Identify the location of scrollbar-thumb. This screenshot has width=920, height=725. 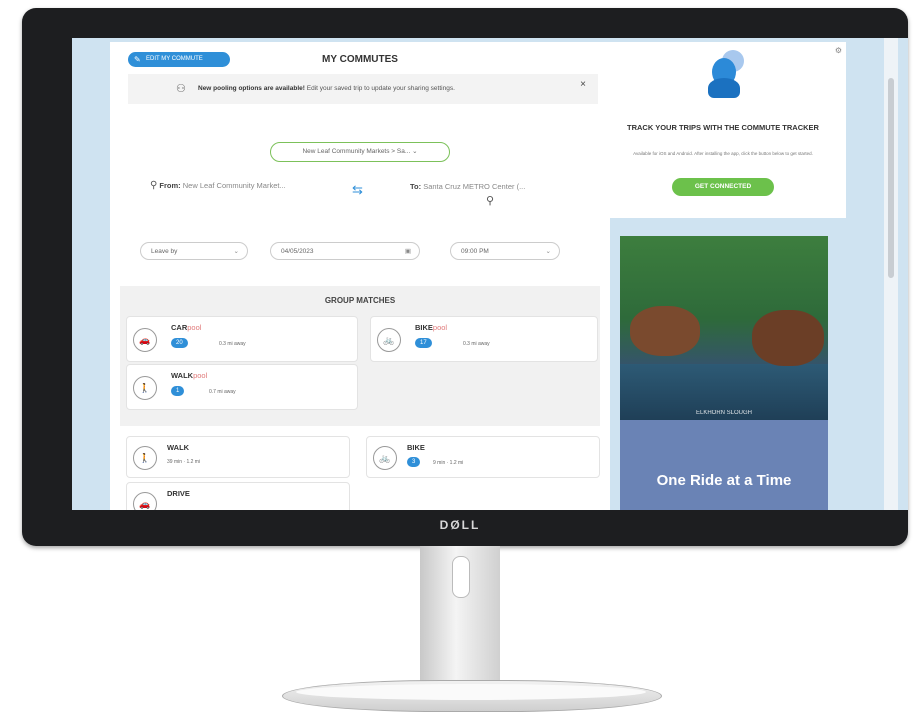
(891, 178).